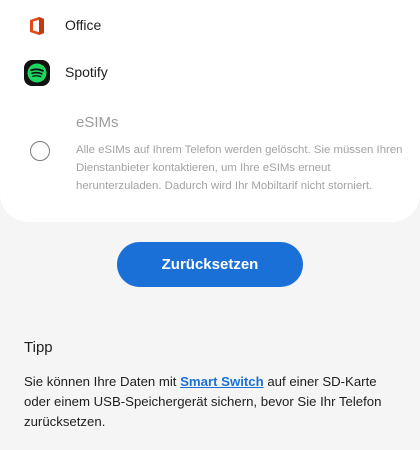 This screenshot has width=420, height=450. What do you see at coordinates (37, 73) in the screenshot?
I see `spotify-icon` at bounding box center [37, 73].